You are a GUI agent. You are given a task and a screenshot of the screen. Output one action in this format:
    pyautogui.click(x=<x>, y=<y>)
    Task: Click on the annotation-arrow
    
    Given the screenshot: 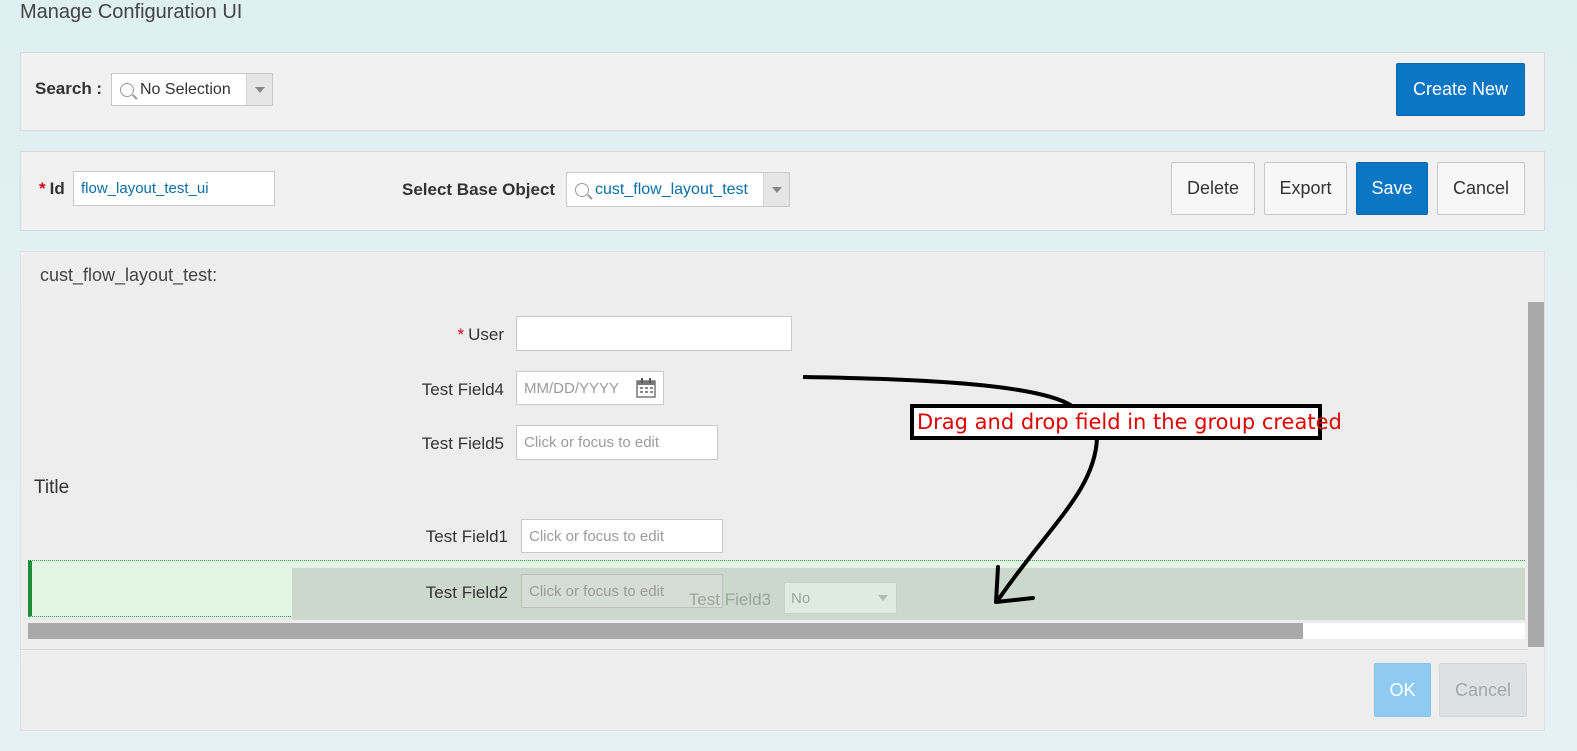 What is the action you would take?
    pyautogui.click(x=950, y=489)
    